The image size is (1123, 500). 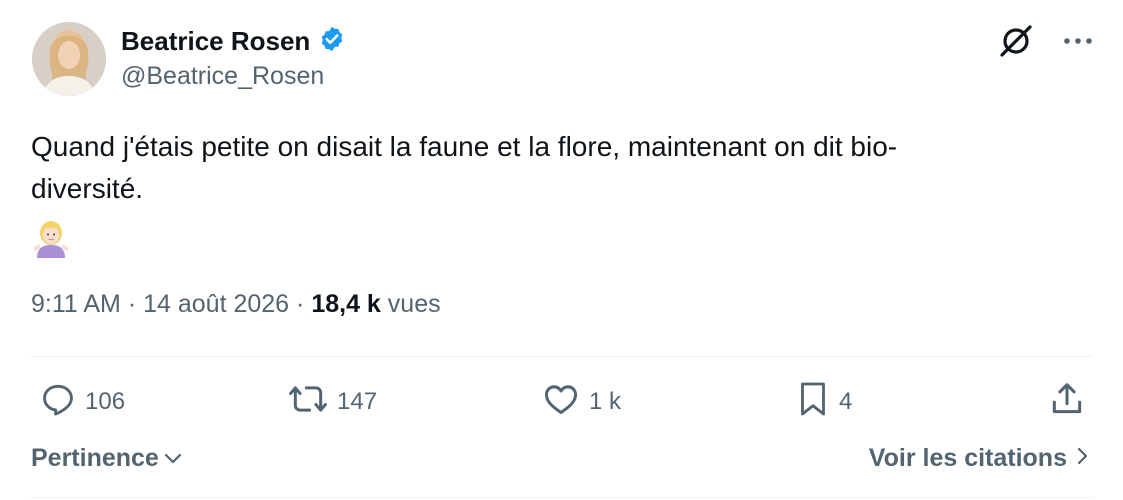 What do you see at coordinates (215, 41) in the screenshot?
I see `author-display-name: Beatrice Rosen` at bounding box center [215, 41].